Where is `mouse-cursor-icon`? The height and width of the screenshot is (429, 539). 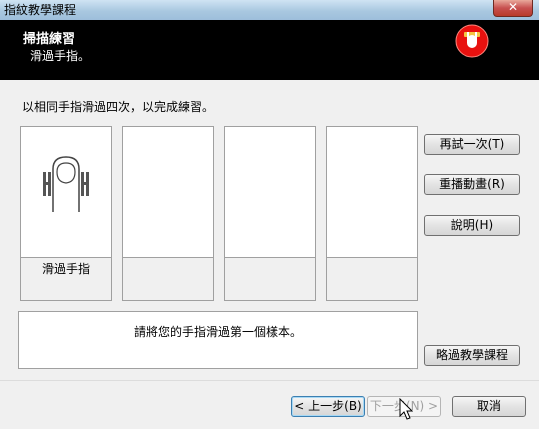
mouse-cursor-icon is located at coordinates (406, 409).